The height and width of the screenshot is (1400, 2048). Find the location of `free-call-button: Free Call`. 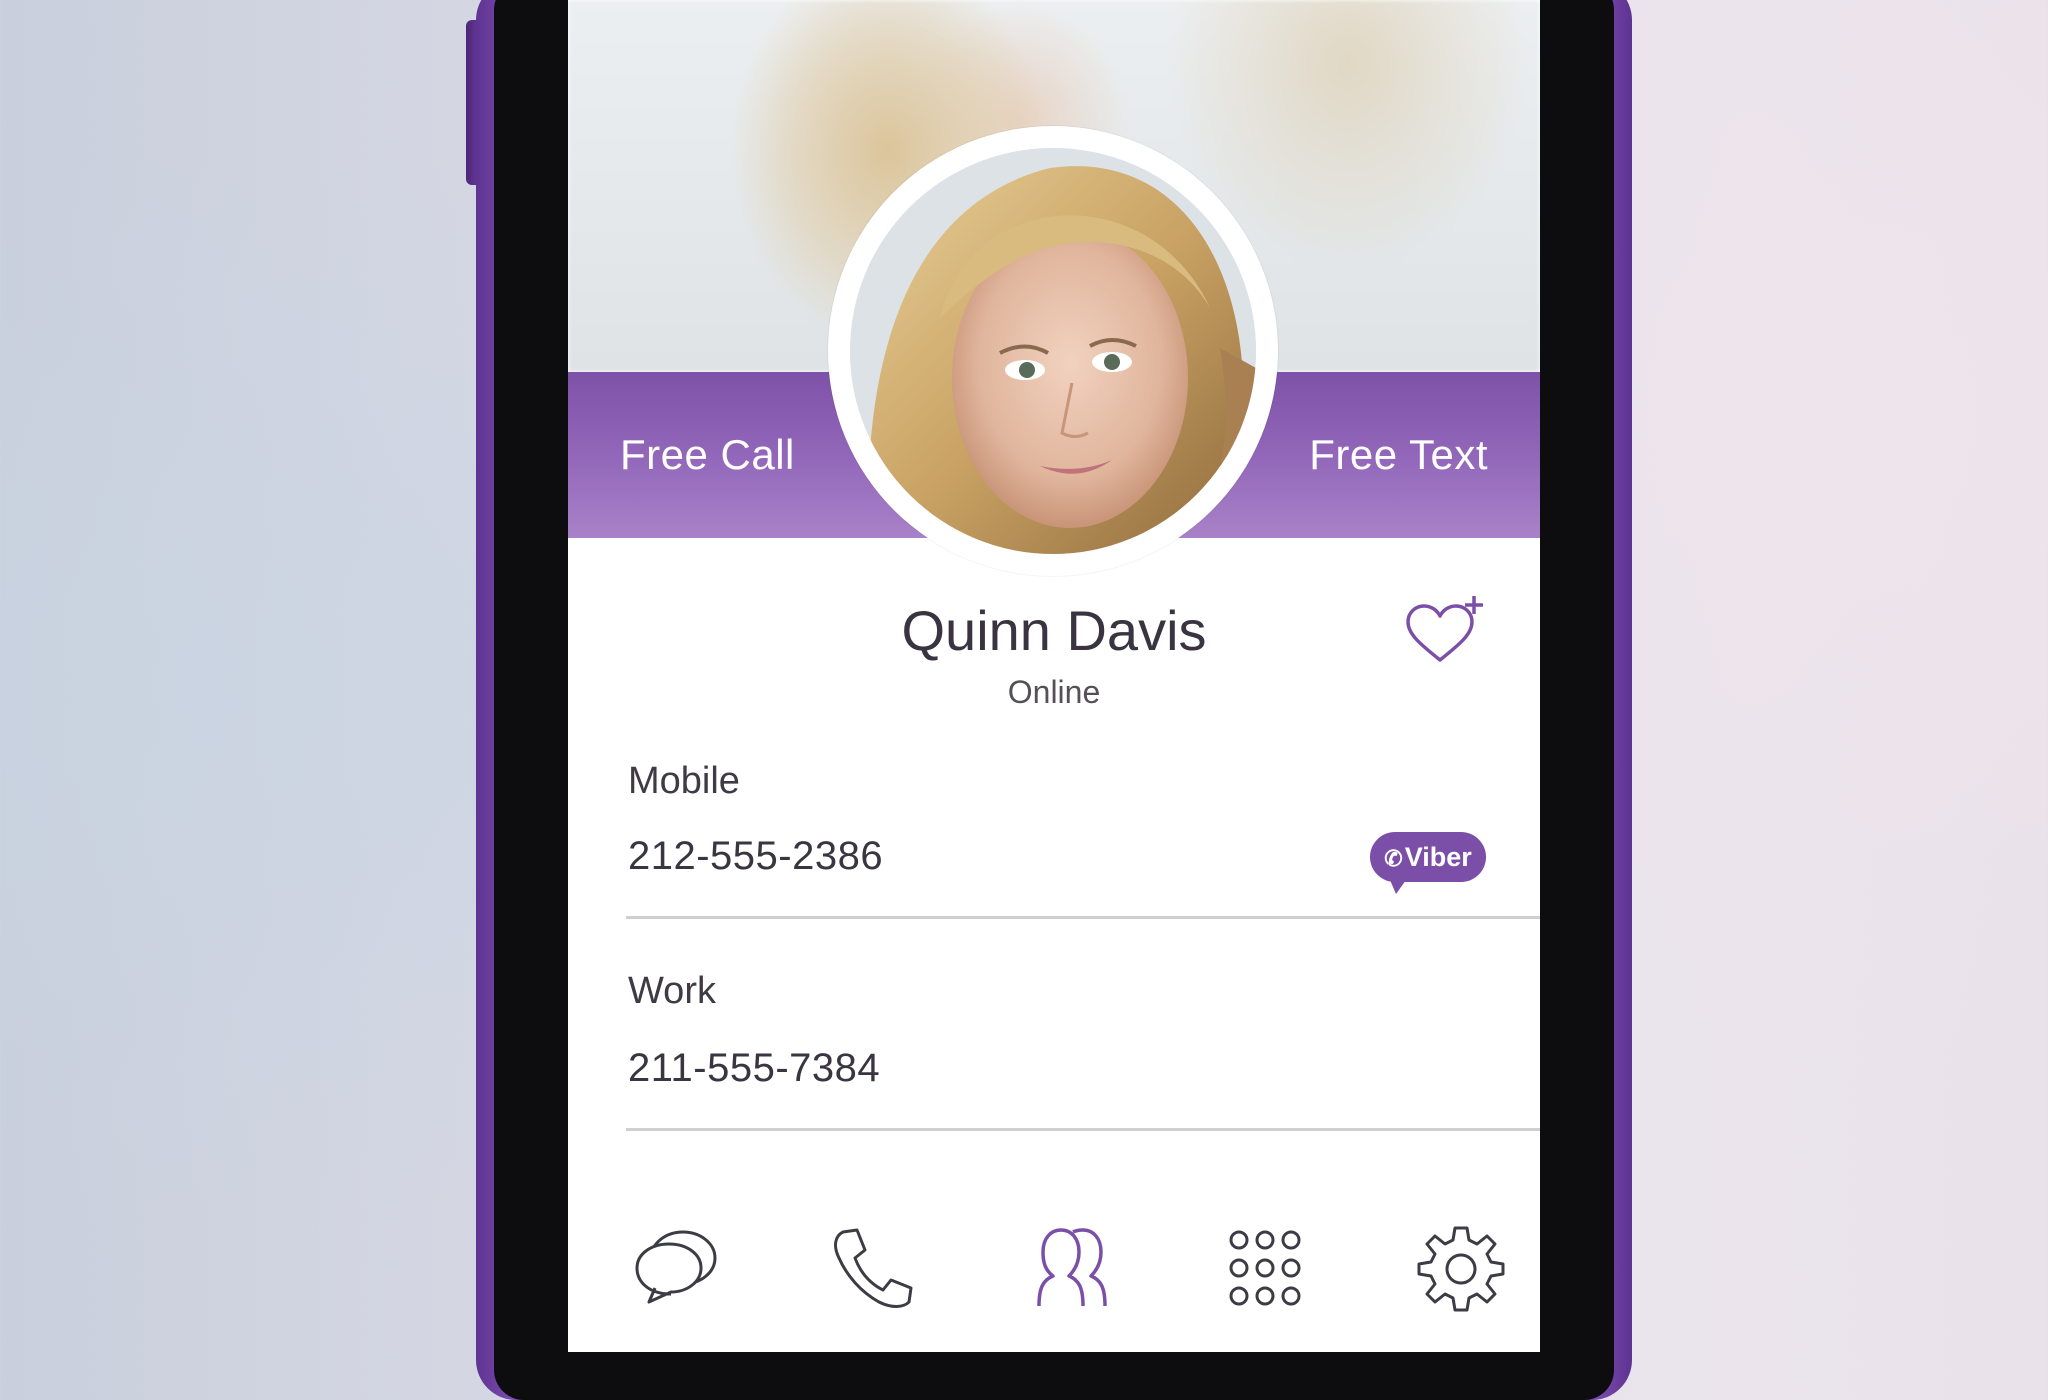

free-call-button: Free Call is located at coordinates (707, 455).